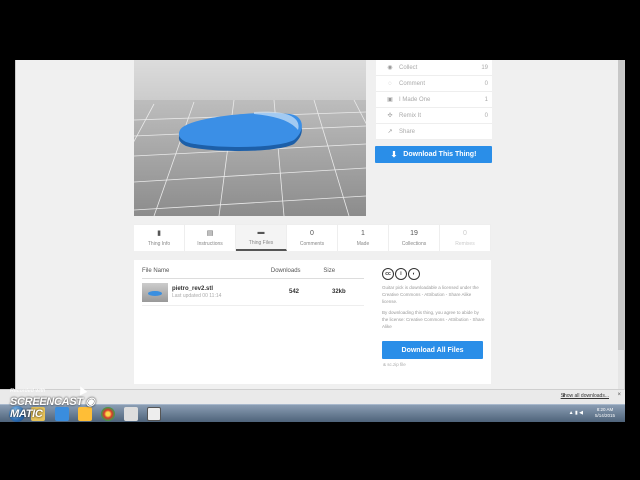  What do you see at coordinates (414, 244) in the screenshot?
I see `tab-label: Collections` at bounding box center [414, 244].